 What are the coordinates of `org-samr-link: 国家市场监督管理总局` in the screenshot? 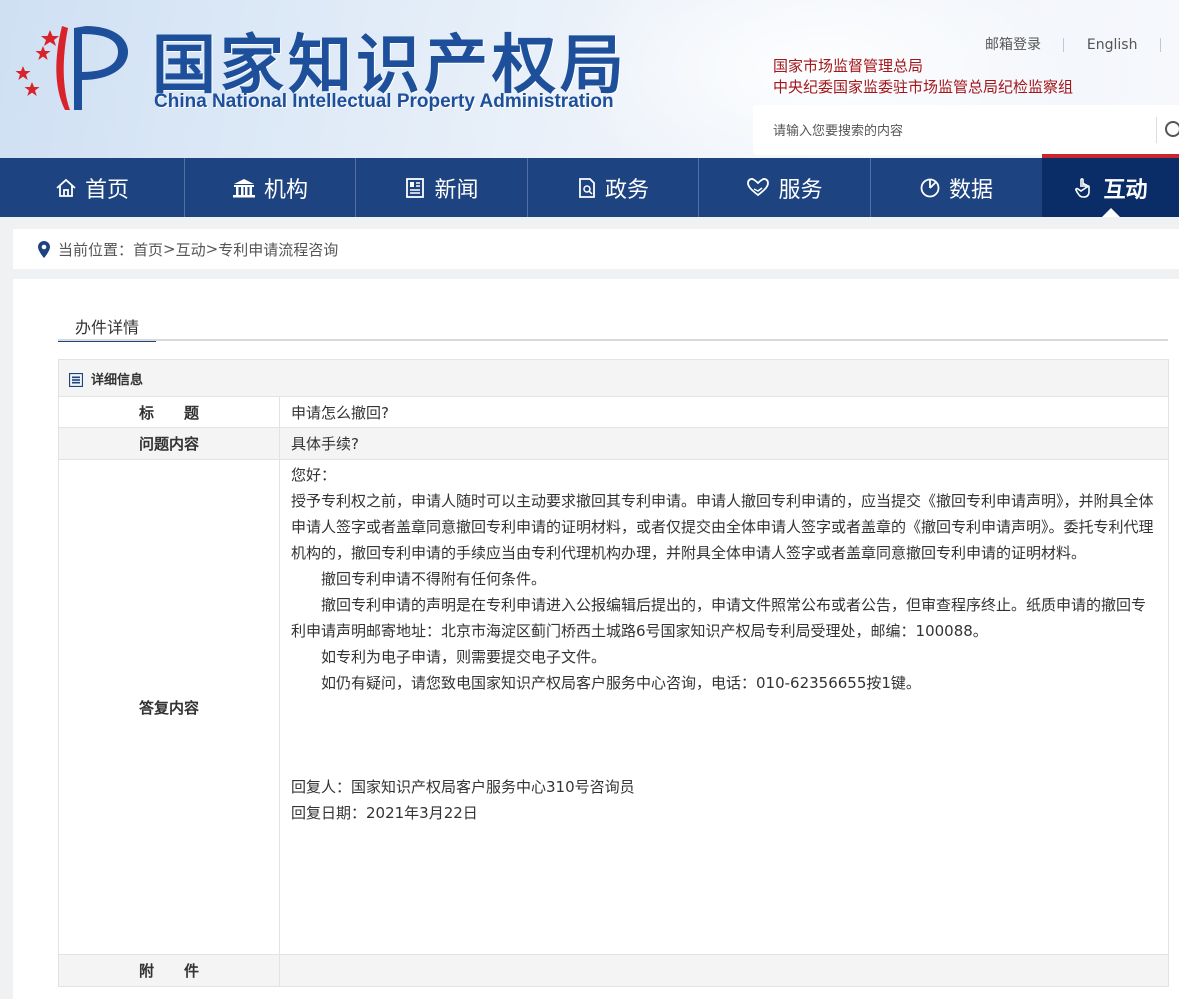 It's located at (923, 66).